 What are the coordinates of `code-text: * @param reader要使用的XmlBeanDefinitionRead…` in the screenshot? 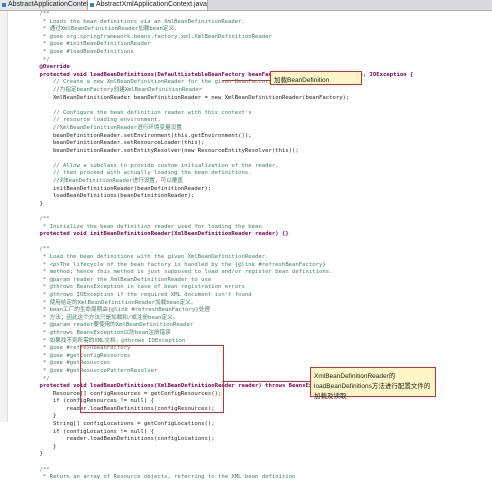 It's located at (110, 325).